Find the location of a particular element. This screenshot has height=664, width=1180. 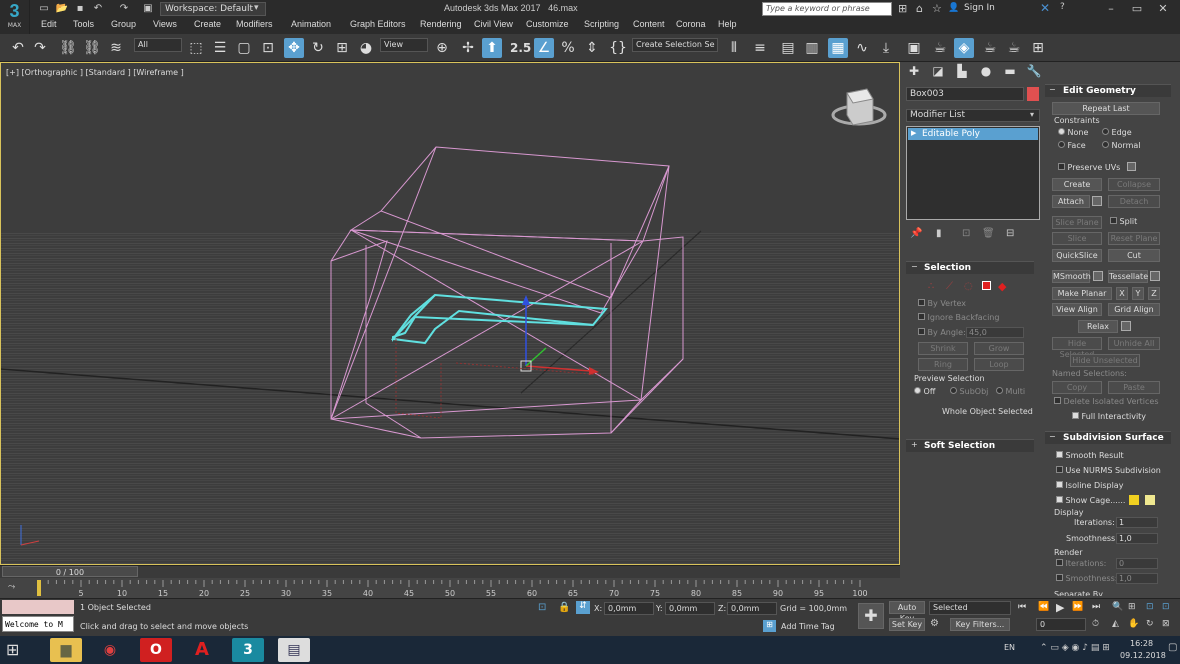

pivot-center-icon: ⊕ is located at coordinates (442, 48).